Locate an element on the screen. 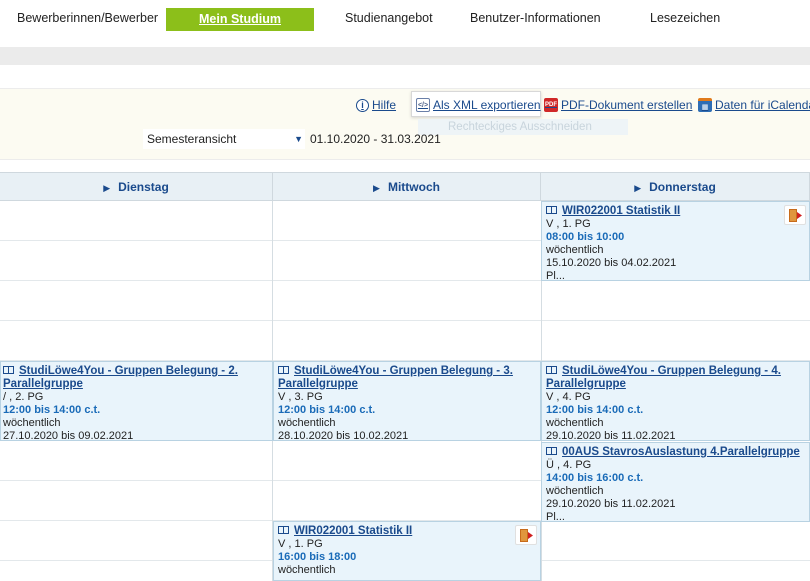 The width and height of the screenshot is (810, 581). day-header-tuesday: ▶ Dienstag is located at coordinates (136, 186).